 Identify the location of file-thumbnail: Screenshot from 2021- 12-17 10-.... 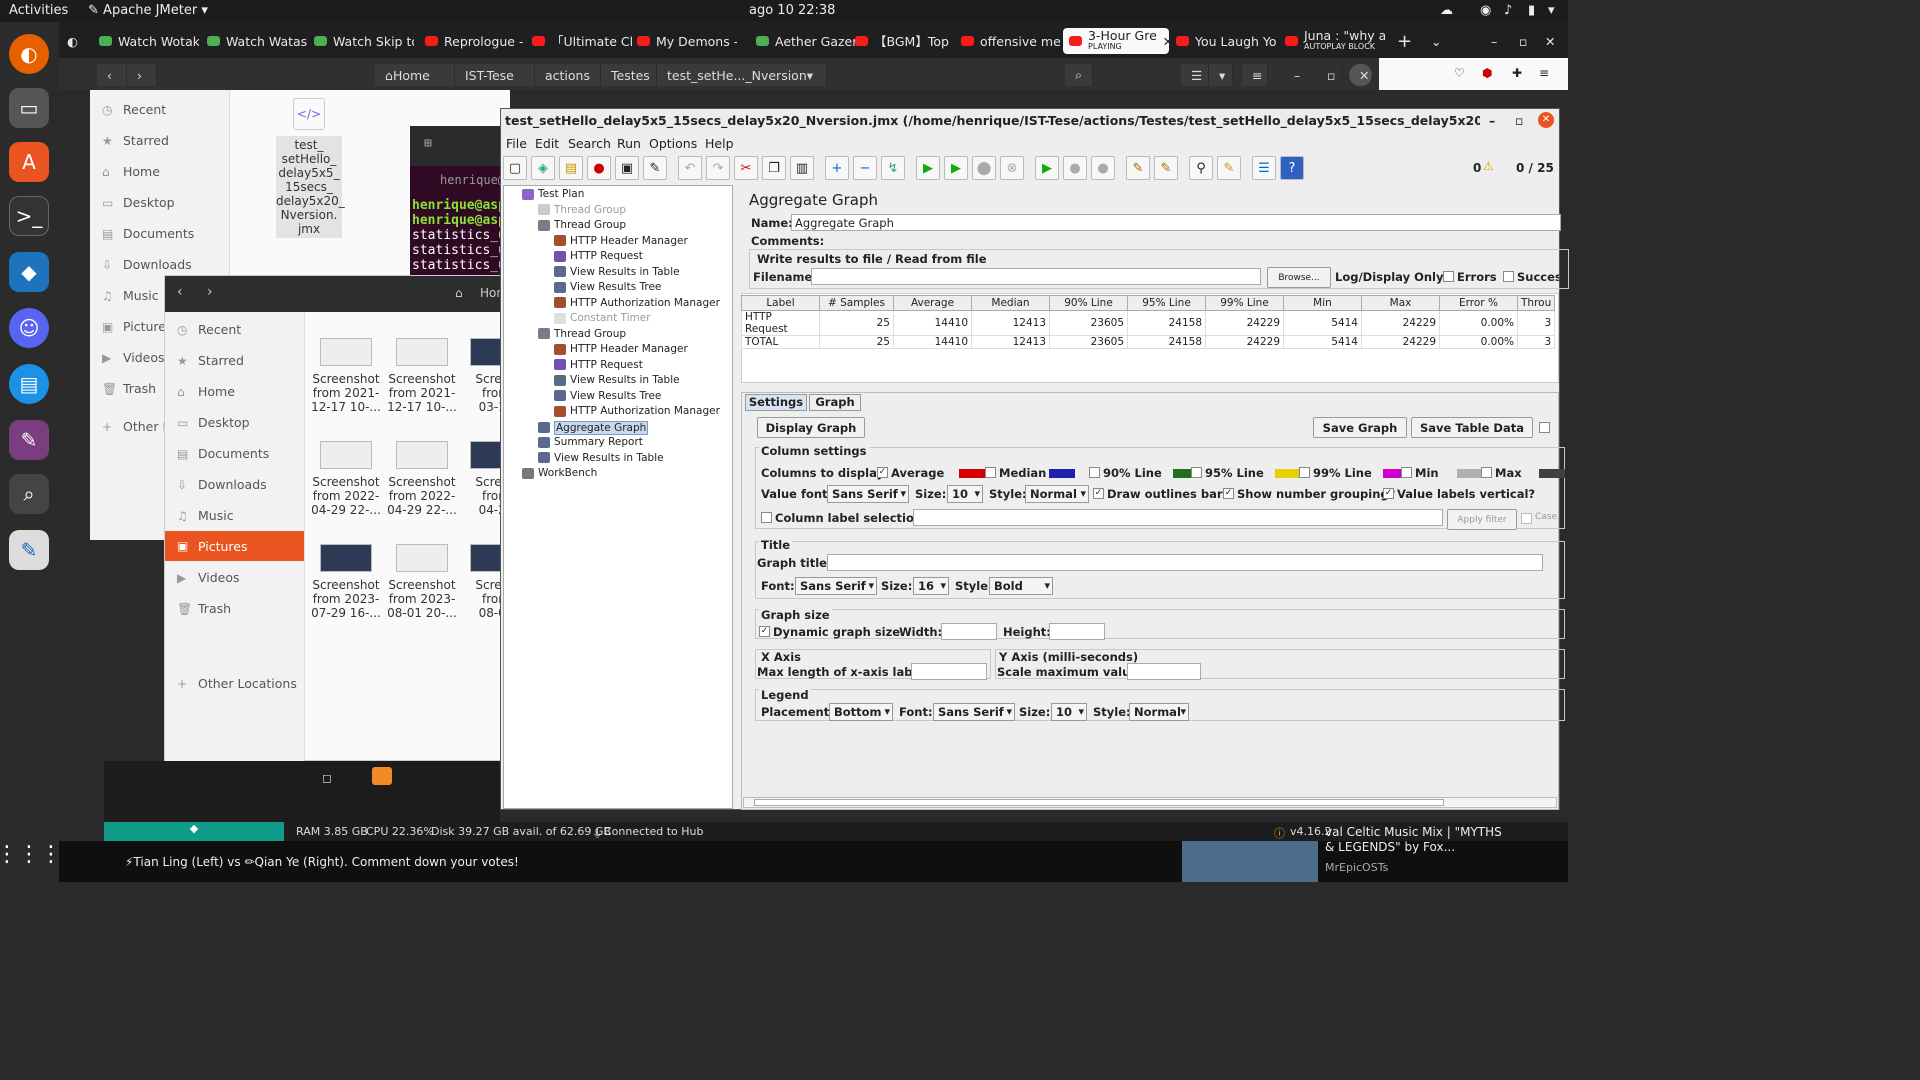
(422, 376).